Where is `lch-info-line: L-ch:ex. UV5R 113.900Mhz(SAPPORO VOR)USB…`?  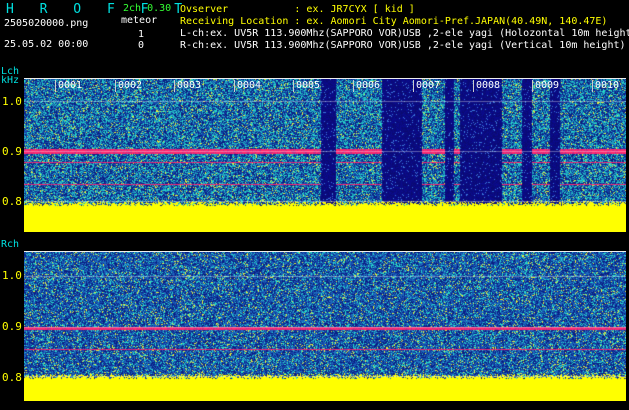 lch-info-line: L-ch:ex. UV5R 113.900Mhz(SAPPORO VOR)USB… is located at coordinates (404, 33).